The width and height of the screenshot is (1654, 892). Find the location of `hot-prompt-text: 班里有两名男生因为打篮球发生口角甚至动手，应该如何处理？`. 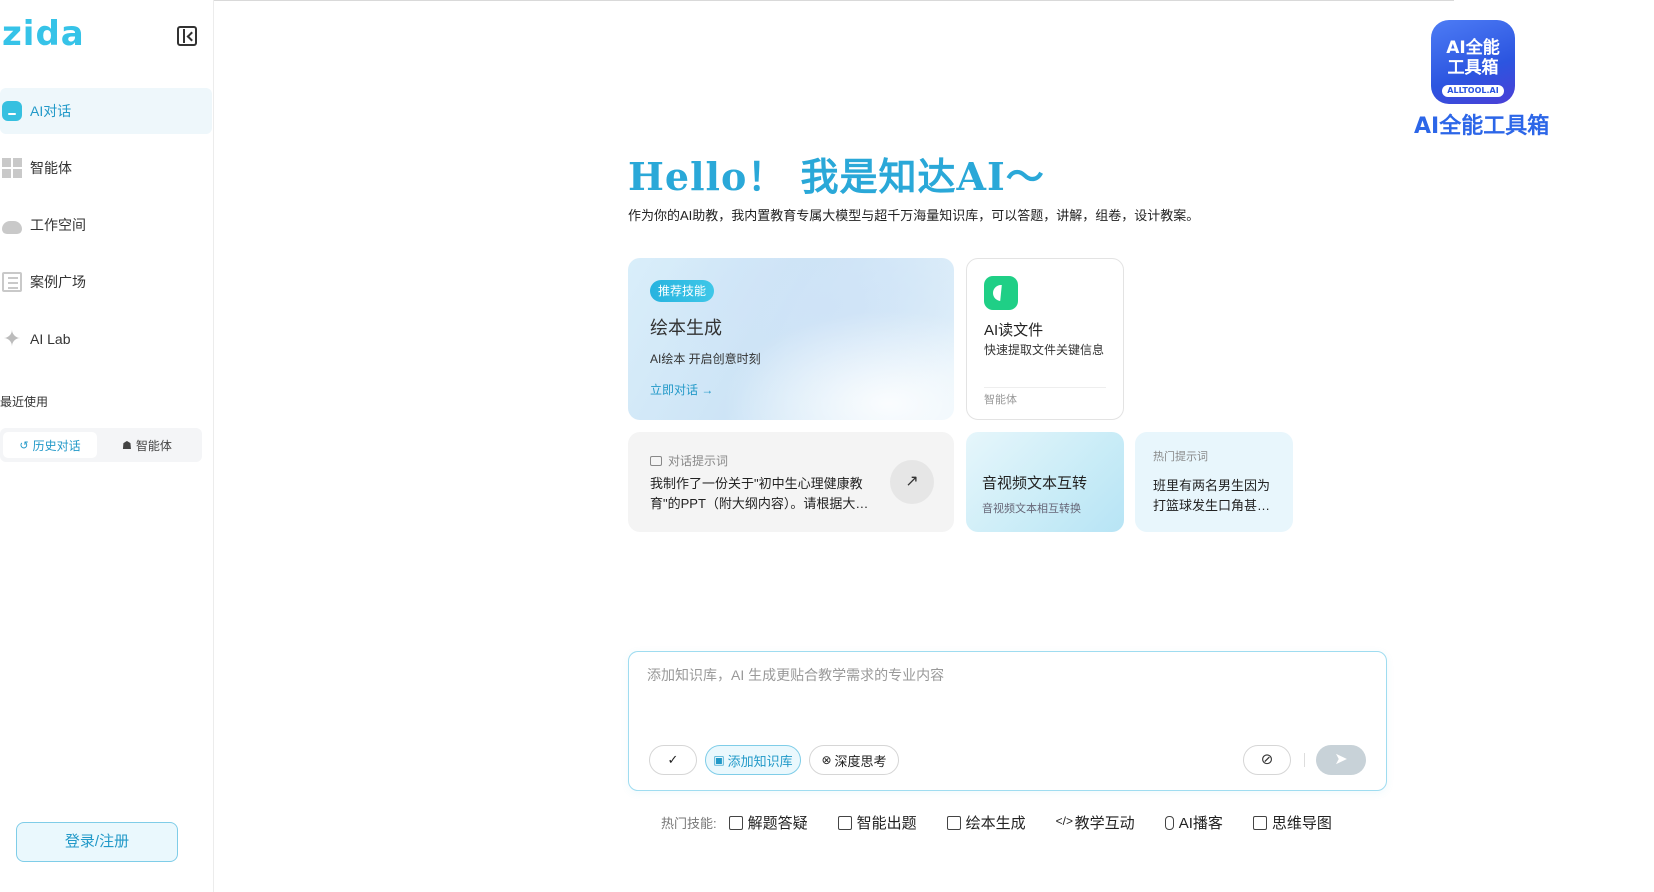

hot-prompt-text: 班里有两名男生因为打篮球发生口角甚至动手，应该如何处理？ is located at coordinates (1212, 495).